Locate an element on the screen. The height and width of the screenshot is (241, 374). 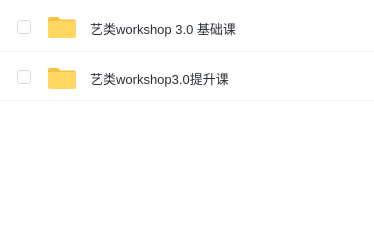
file-name: 艺类workshop 3.0 基础课 is located at coordinates (163, 28).